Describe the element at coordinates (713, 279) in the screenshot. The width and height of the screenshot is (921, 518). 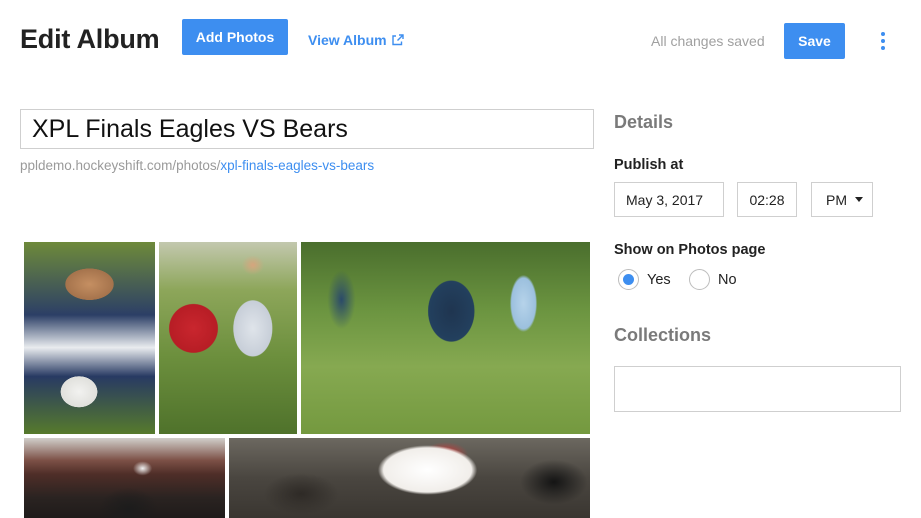
I see `radio-no: No` at that location.